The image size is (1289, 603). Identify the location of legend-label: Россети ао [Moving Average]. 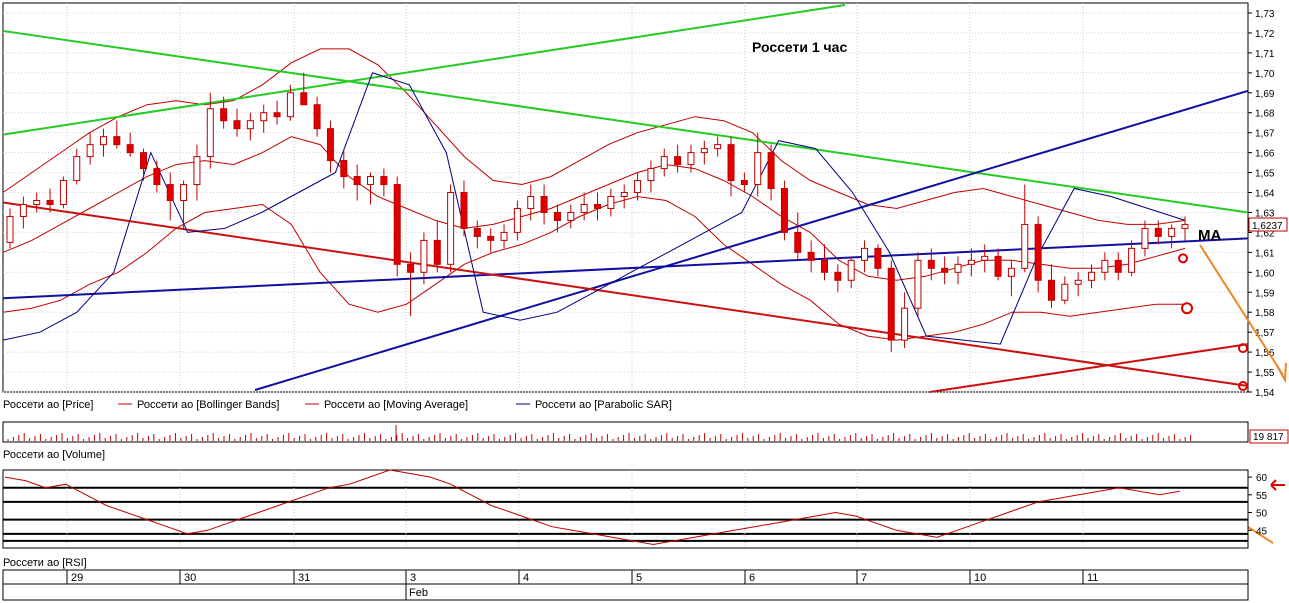
(396, 405).